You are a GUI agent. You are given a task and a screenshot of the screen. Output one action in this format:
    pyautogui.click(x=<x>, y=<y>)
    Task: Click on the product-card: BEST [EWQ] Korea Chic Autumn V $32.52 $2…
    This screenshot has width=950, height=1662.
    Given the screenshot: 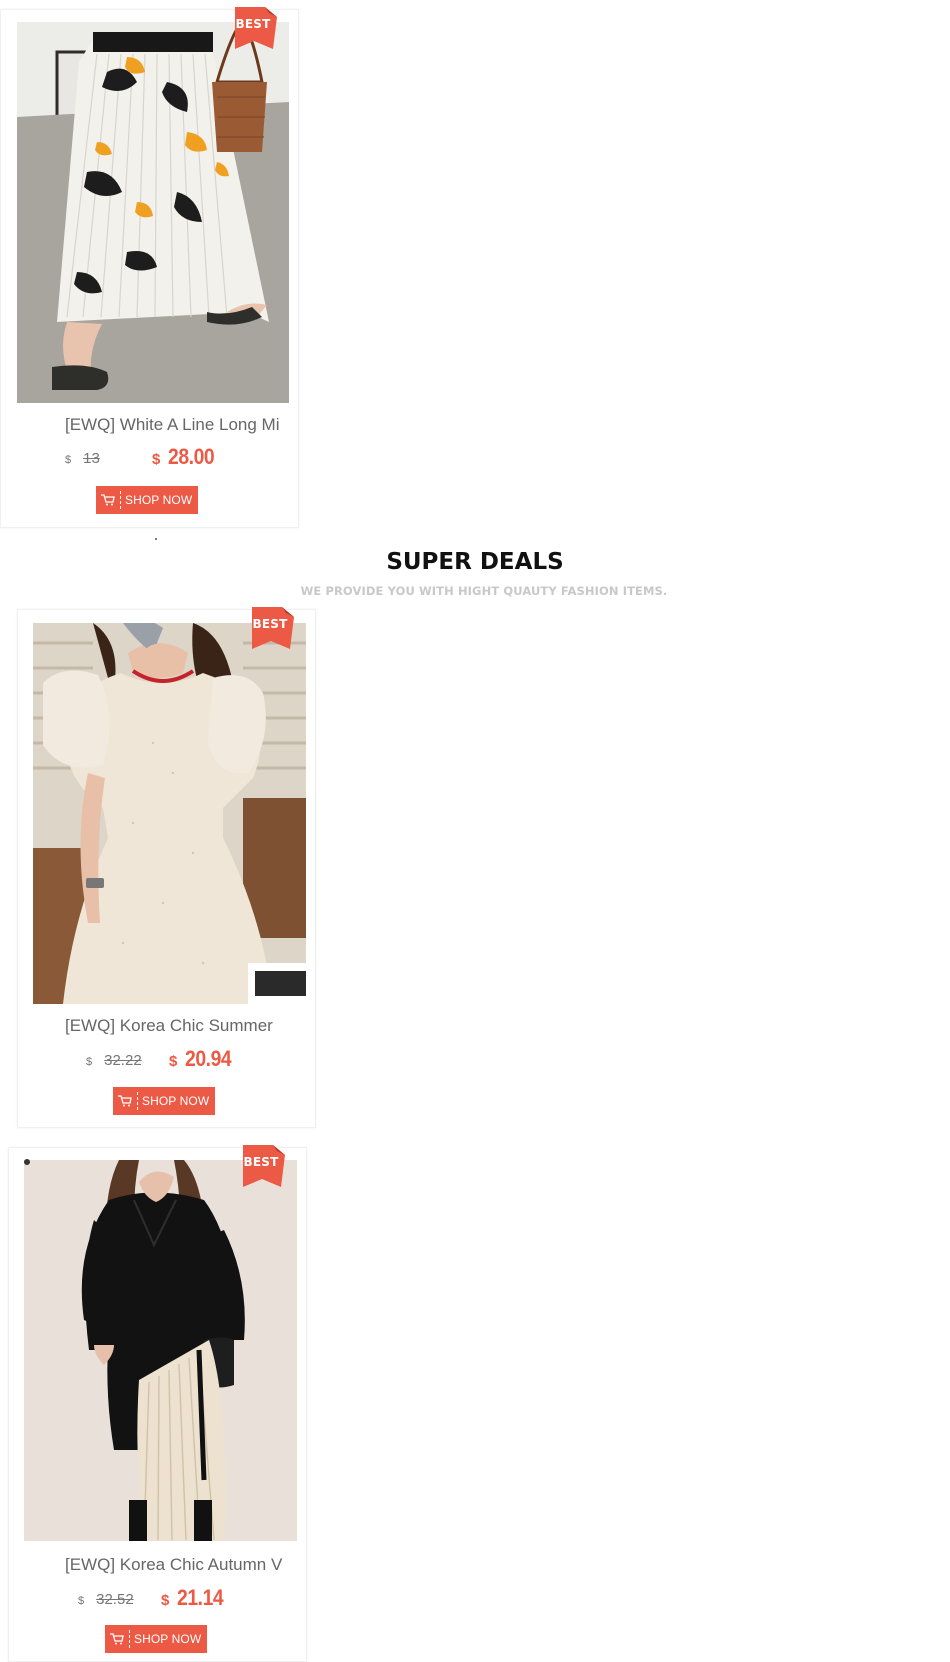 What is the action you would take?
    pyautogui.click(x=157, y=1403)
    